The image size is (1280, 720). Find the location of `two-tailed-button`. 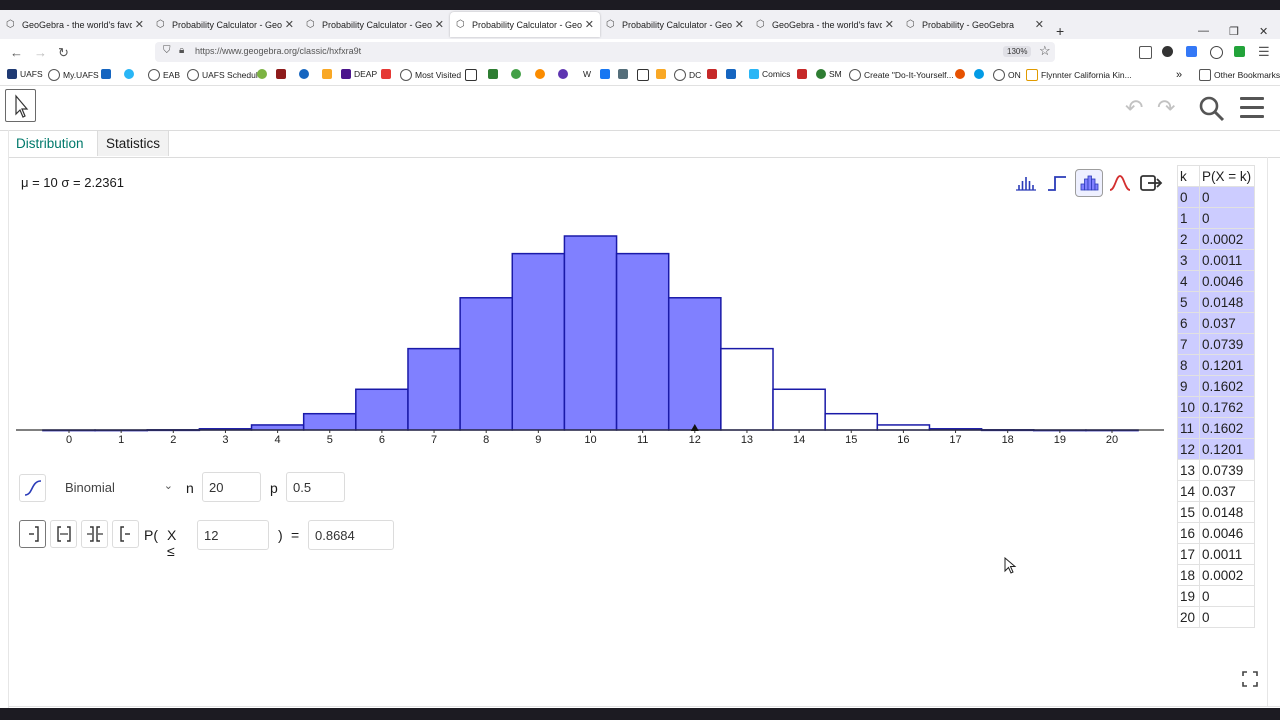

two-tailed-button is located at coordinates (94, 534).